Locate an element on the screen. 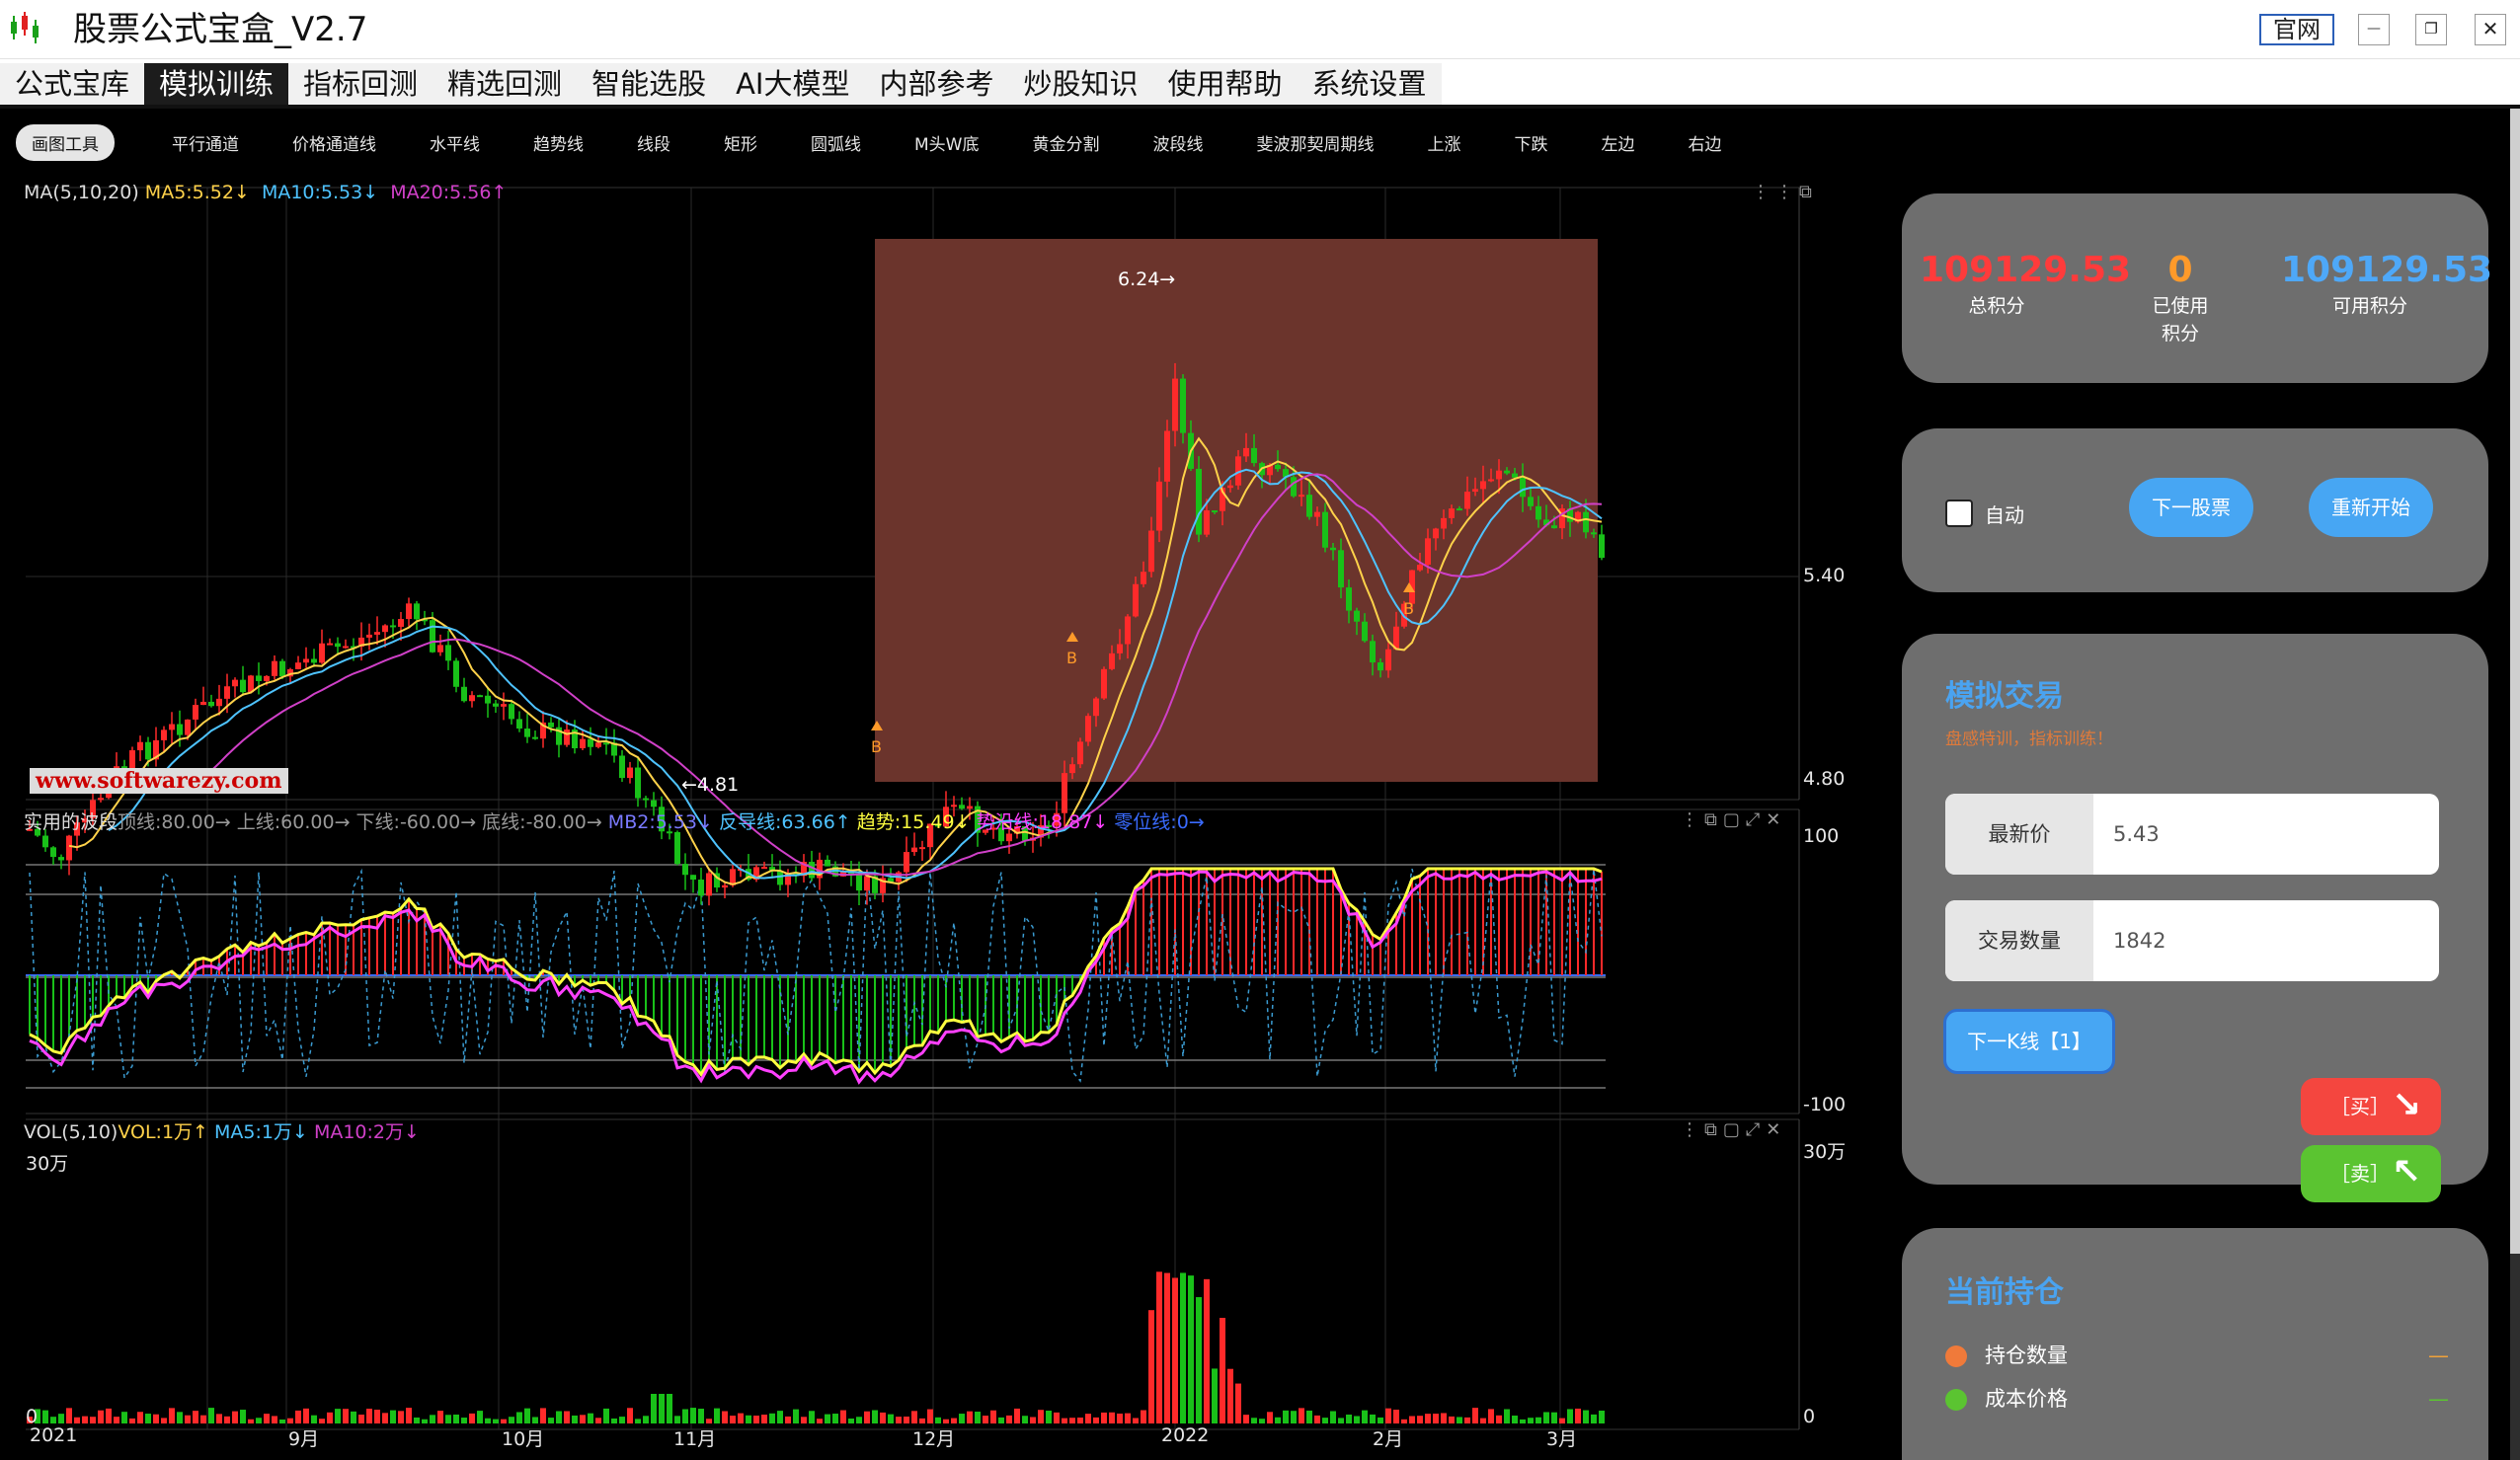  tool-horizontal-line: 水平线 is located at coordinates (455, 143).